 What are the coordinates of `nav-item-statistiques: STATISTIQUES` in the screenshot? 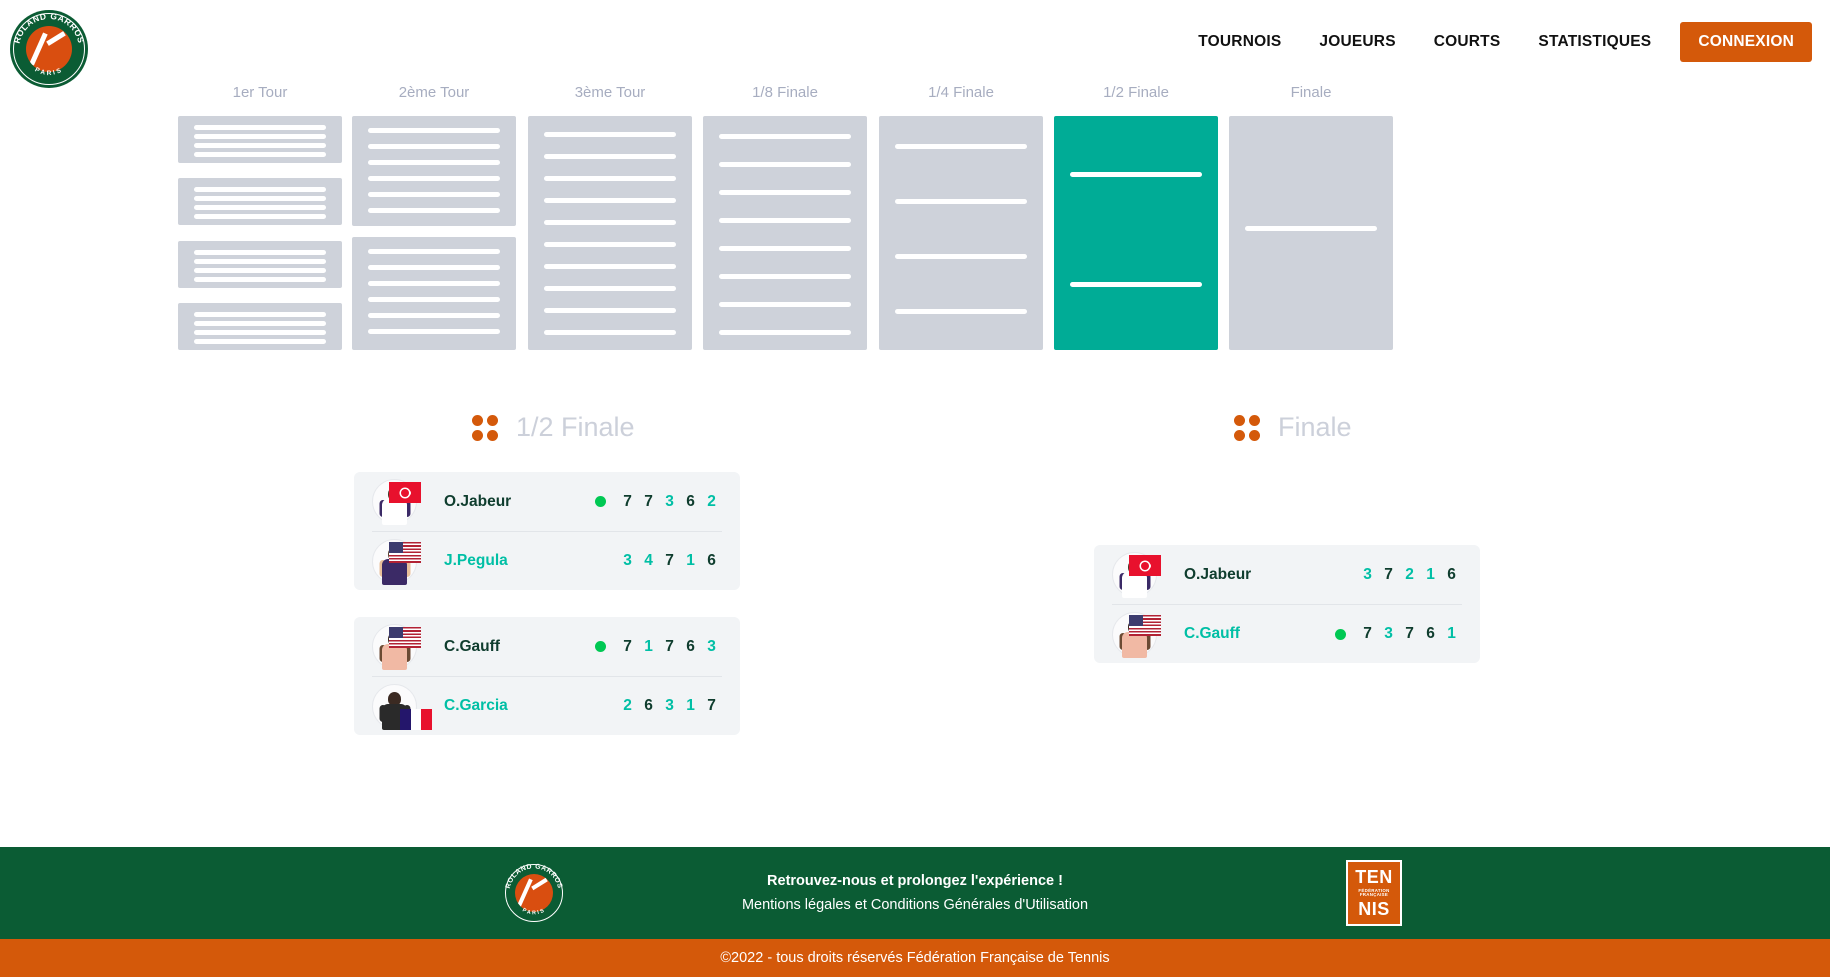 It's located at (1594, 42).